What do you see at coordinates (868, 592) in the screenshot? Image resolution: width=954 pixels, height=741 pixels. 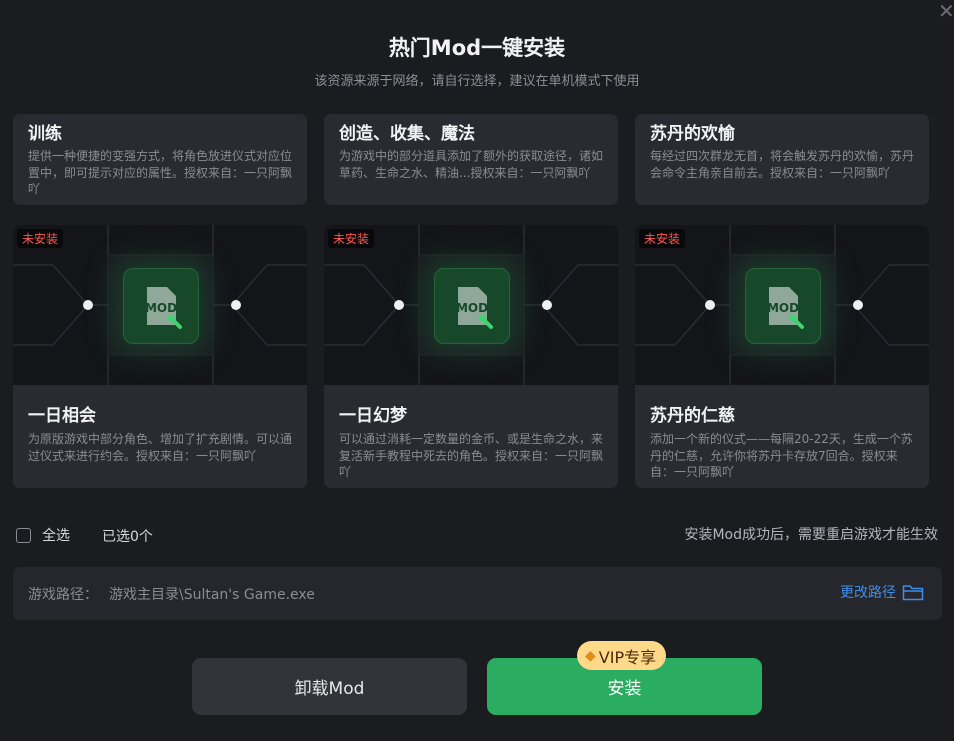 I see `change-path-label: 更改路径` at bounding box center [868, 592].